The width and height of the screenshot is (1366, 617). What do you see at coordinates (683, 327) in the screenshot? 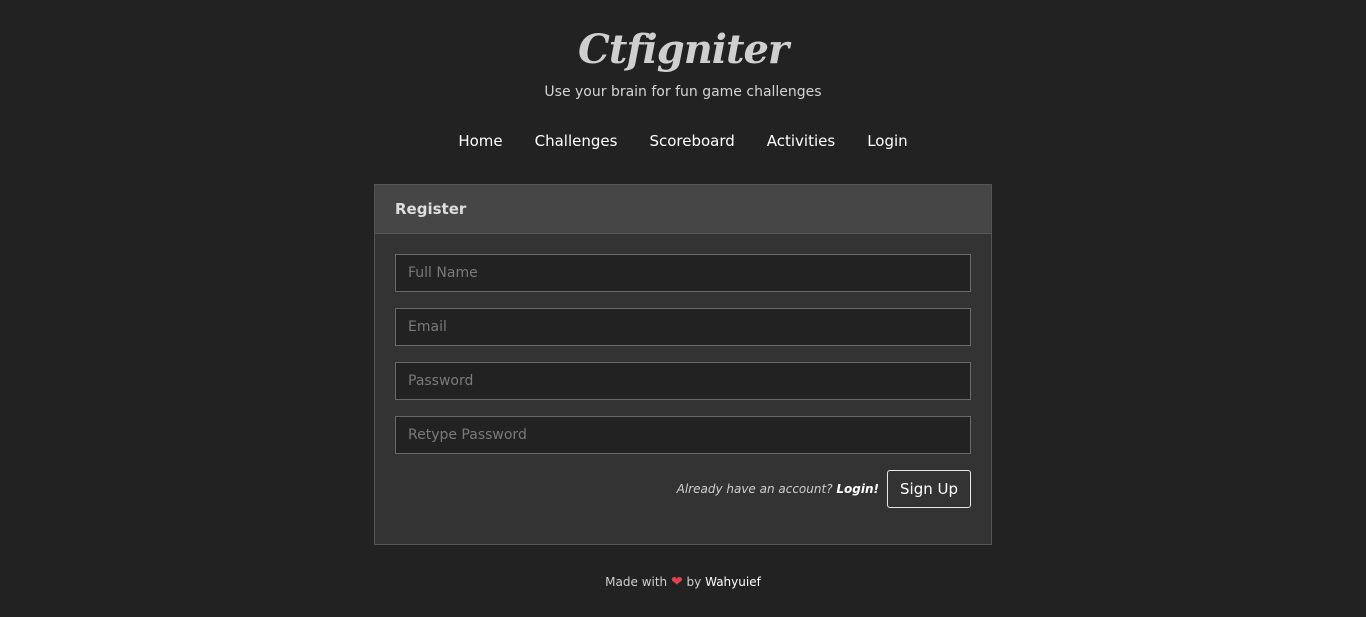
I see `email-input` at bounding box center [683, 327].